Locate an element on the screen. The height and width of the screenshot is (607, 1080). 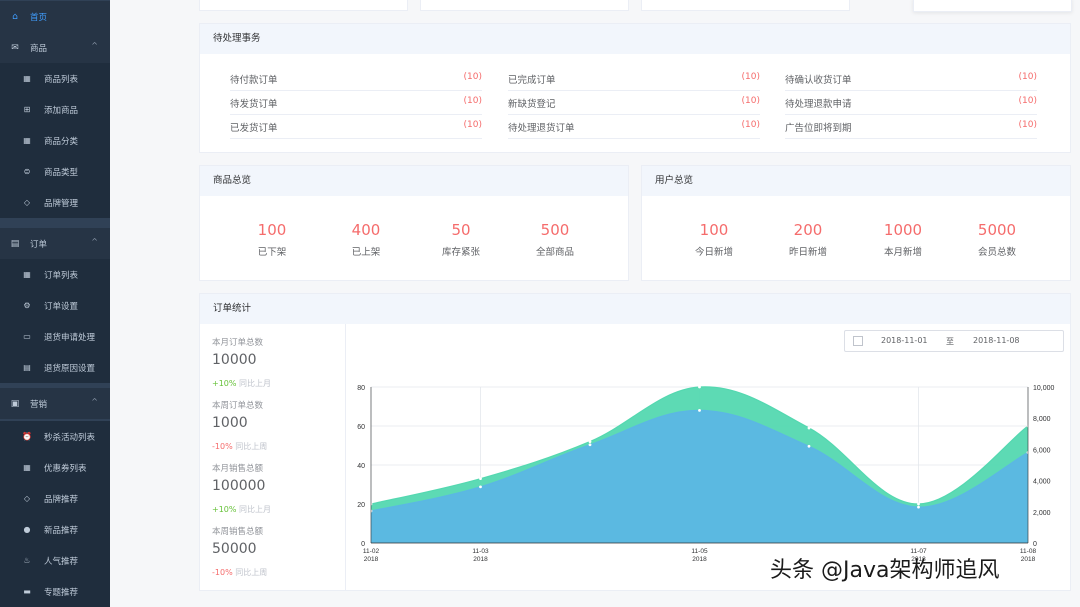
stat-label: 今日新增 is located at coordinates (713, 252).